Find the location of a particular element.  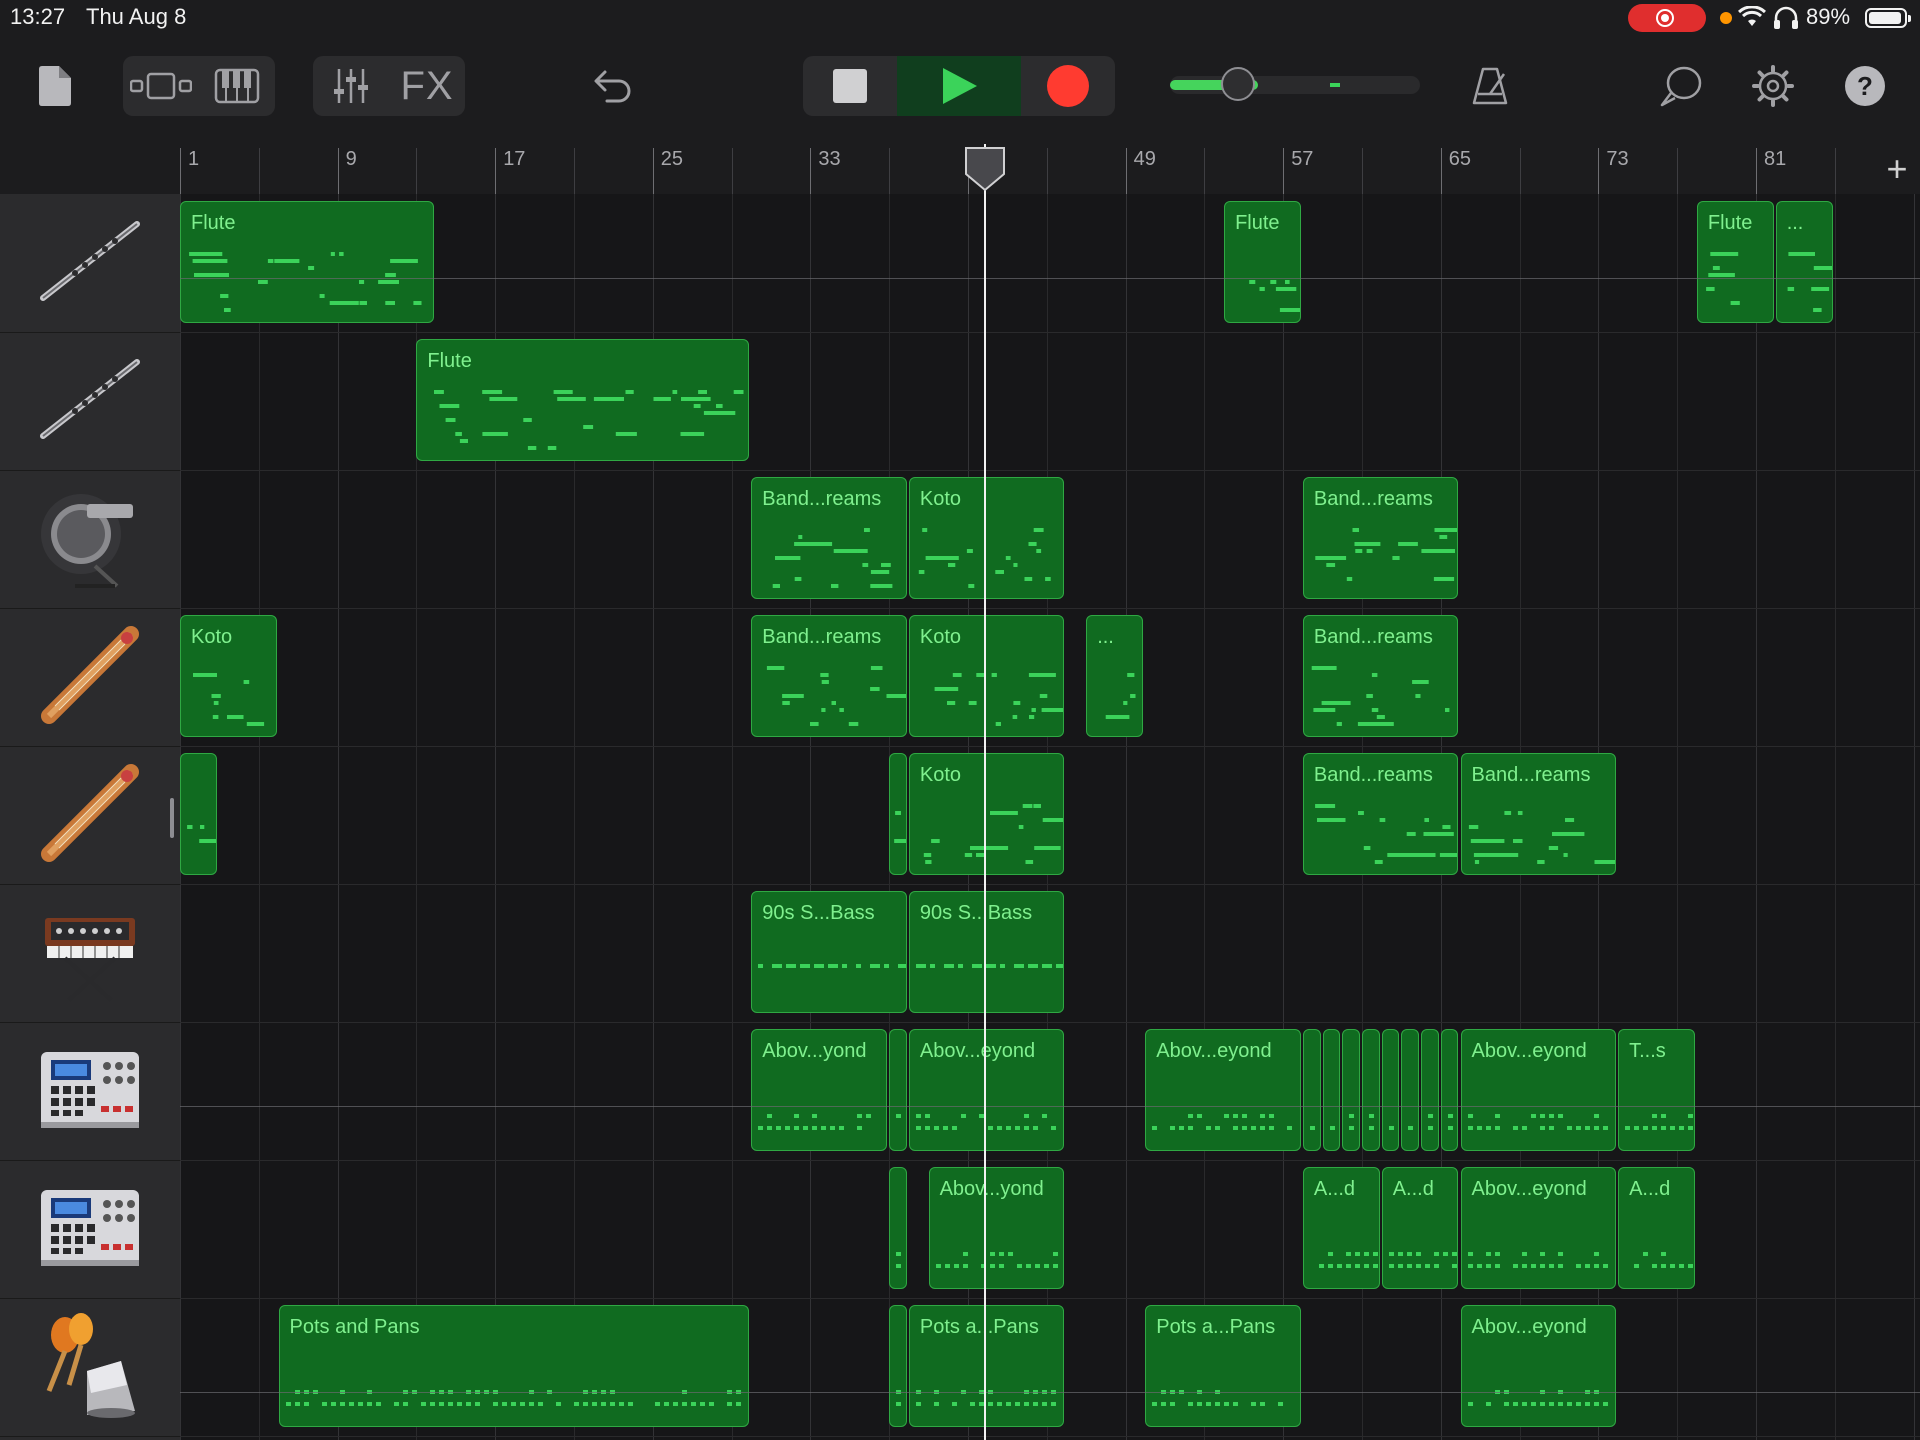

level-meter is located at coordinates (1335, 85).